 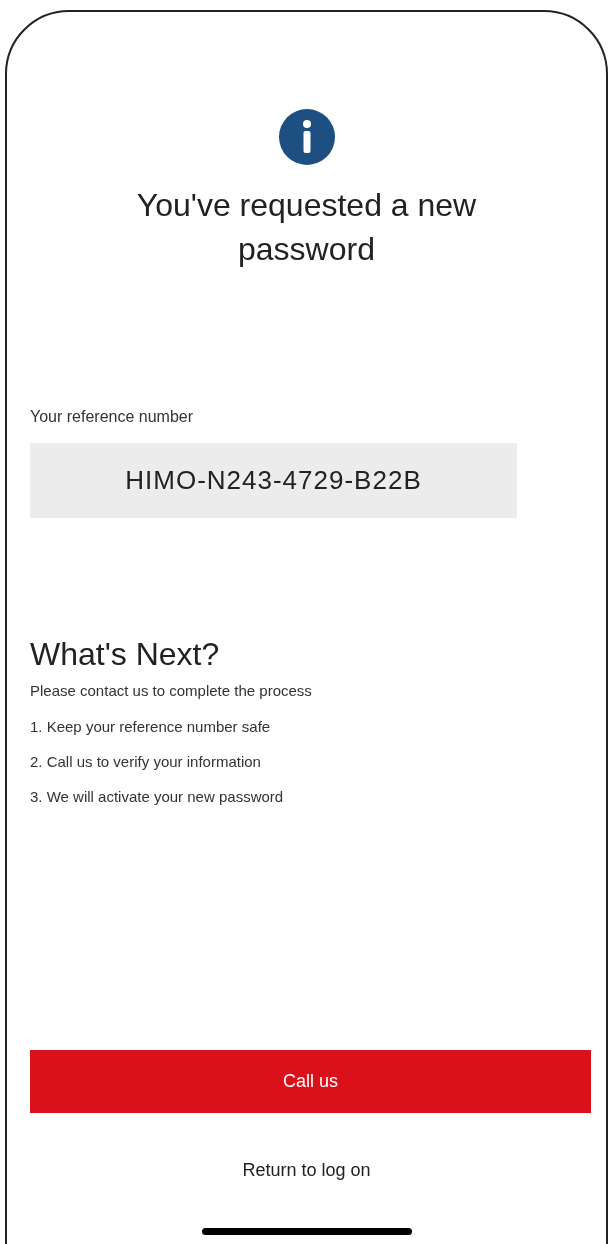 I want to click on reference-number: HIMO-N243-4729-B22B, so click(x=273, y=480).